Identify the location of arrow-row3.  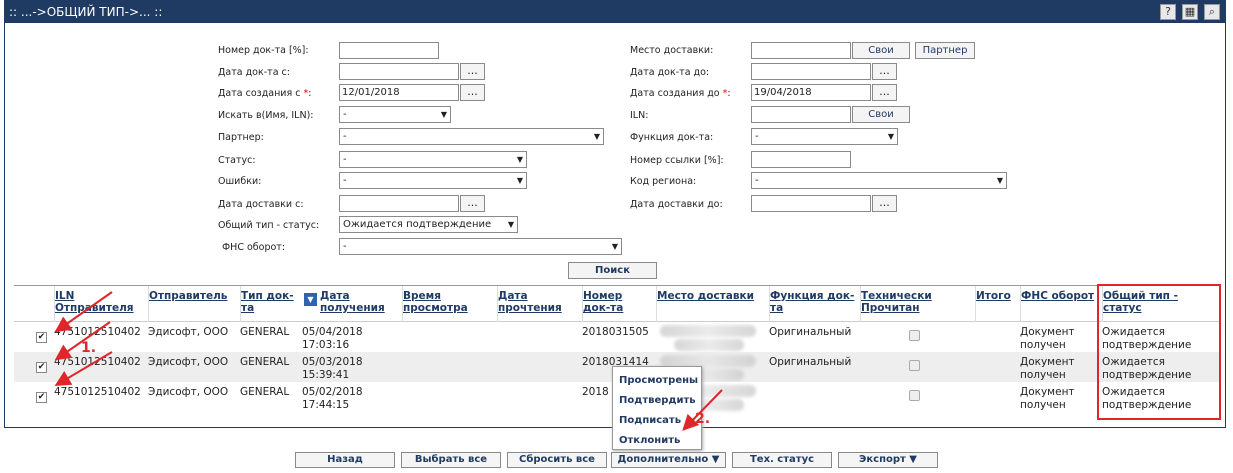
(83, 369).